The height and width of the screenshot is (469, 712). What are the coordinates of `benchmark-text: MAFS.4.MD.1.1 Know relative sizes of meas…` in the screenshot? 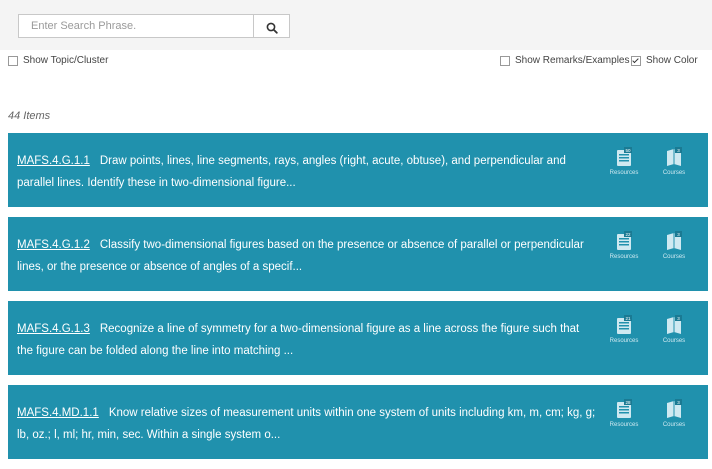 It's located at (307, 424).